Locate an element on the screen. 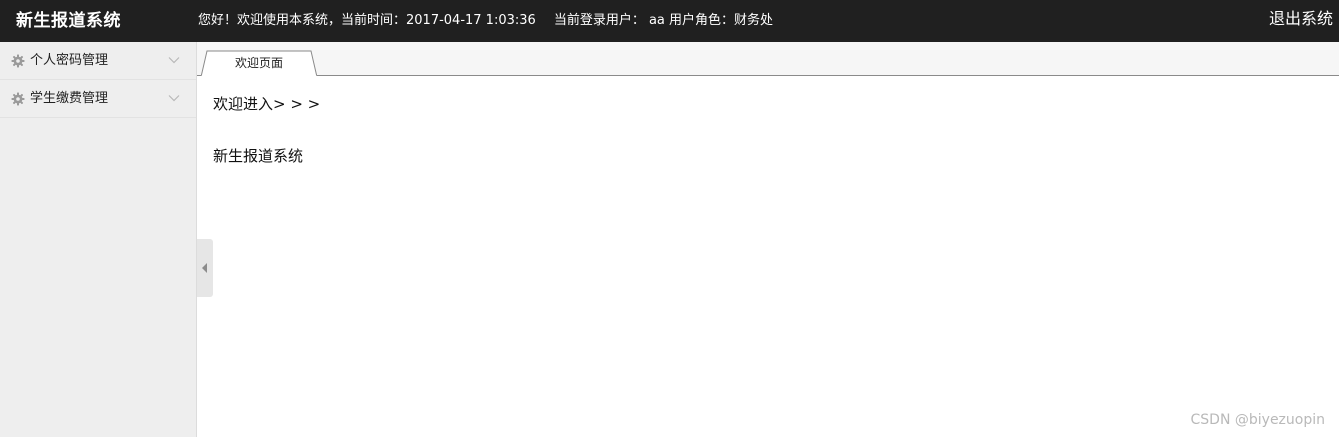  welcome-heading: 欢迎进入> > > is located at coordinates (267, 104).